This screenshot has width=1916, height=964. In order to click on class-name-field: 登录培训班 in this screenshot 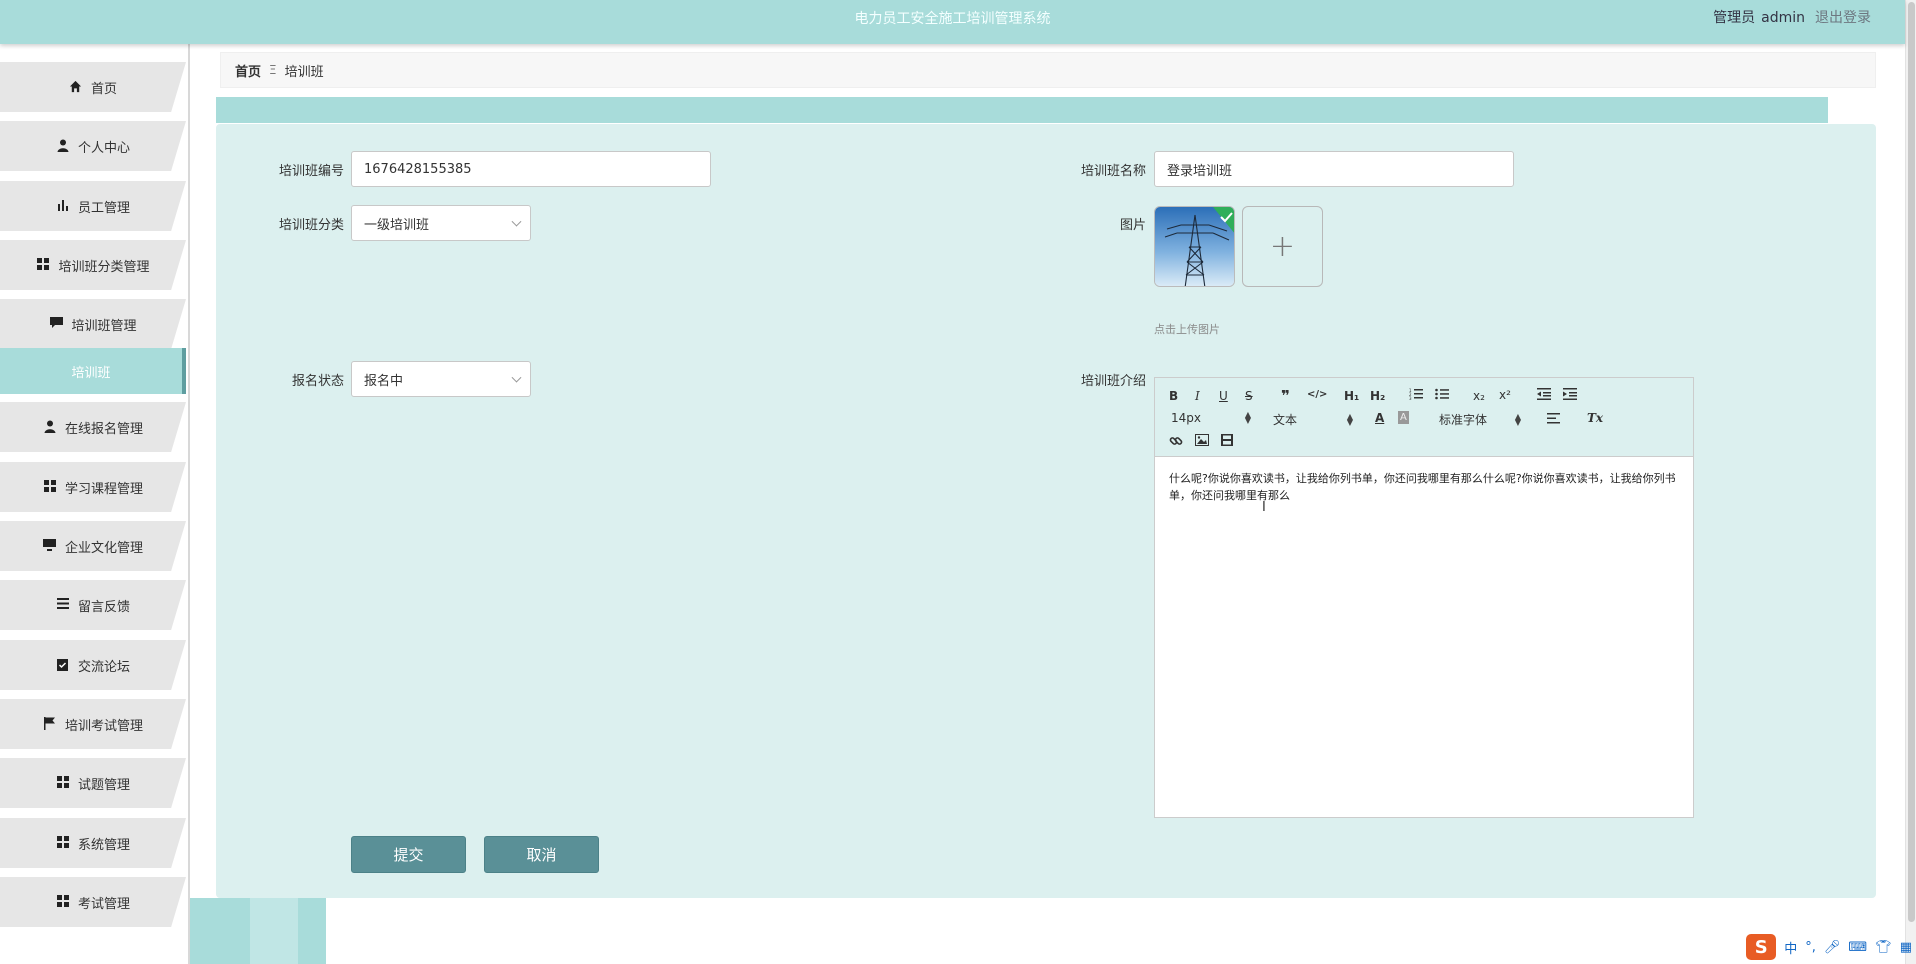, I will do `click(1334, 169)`.